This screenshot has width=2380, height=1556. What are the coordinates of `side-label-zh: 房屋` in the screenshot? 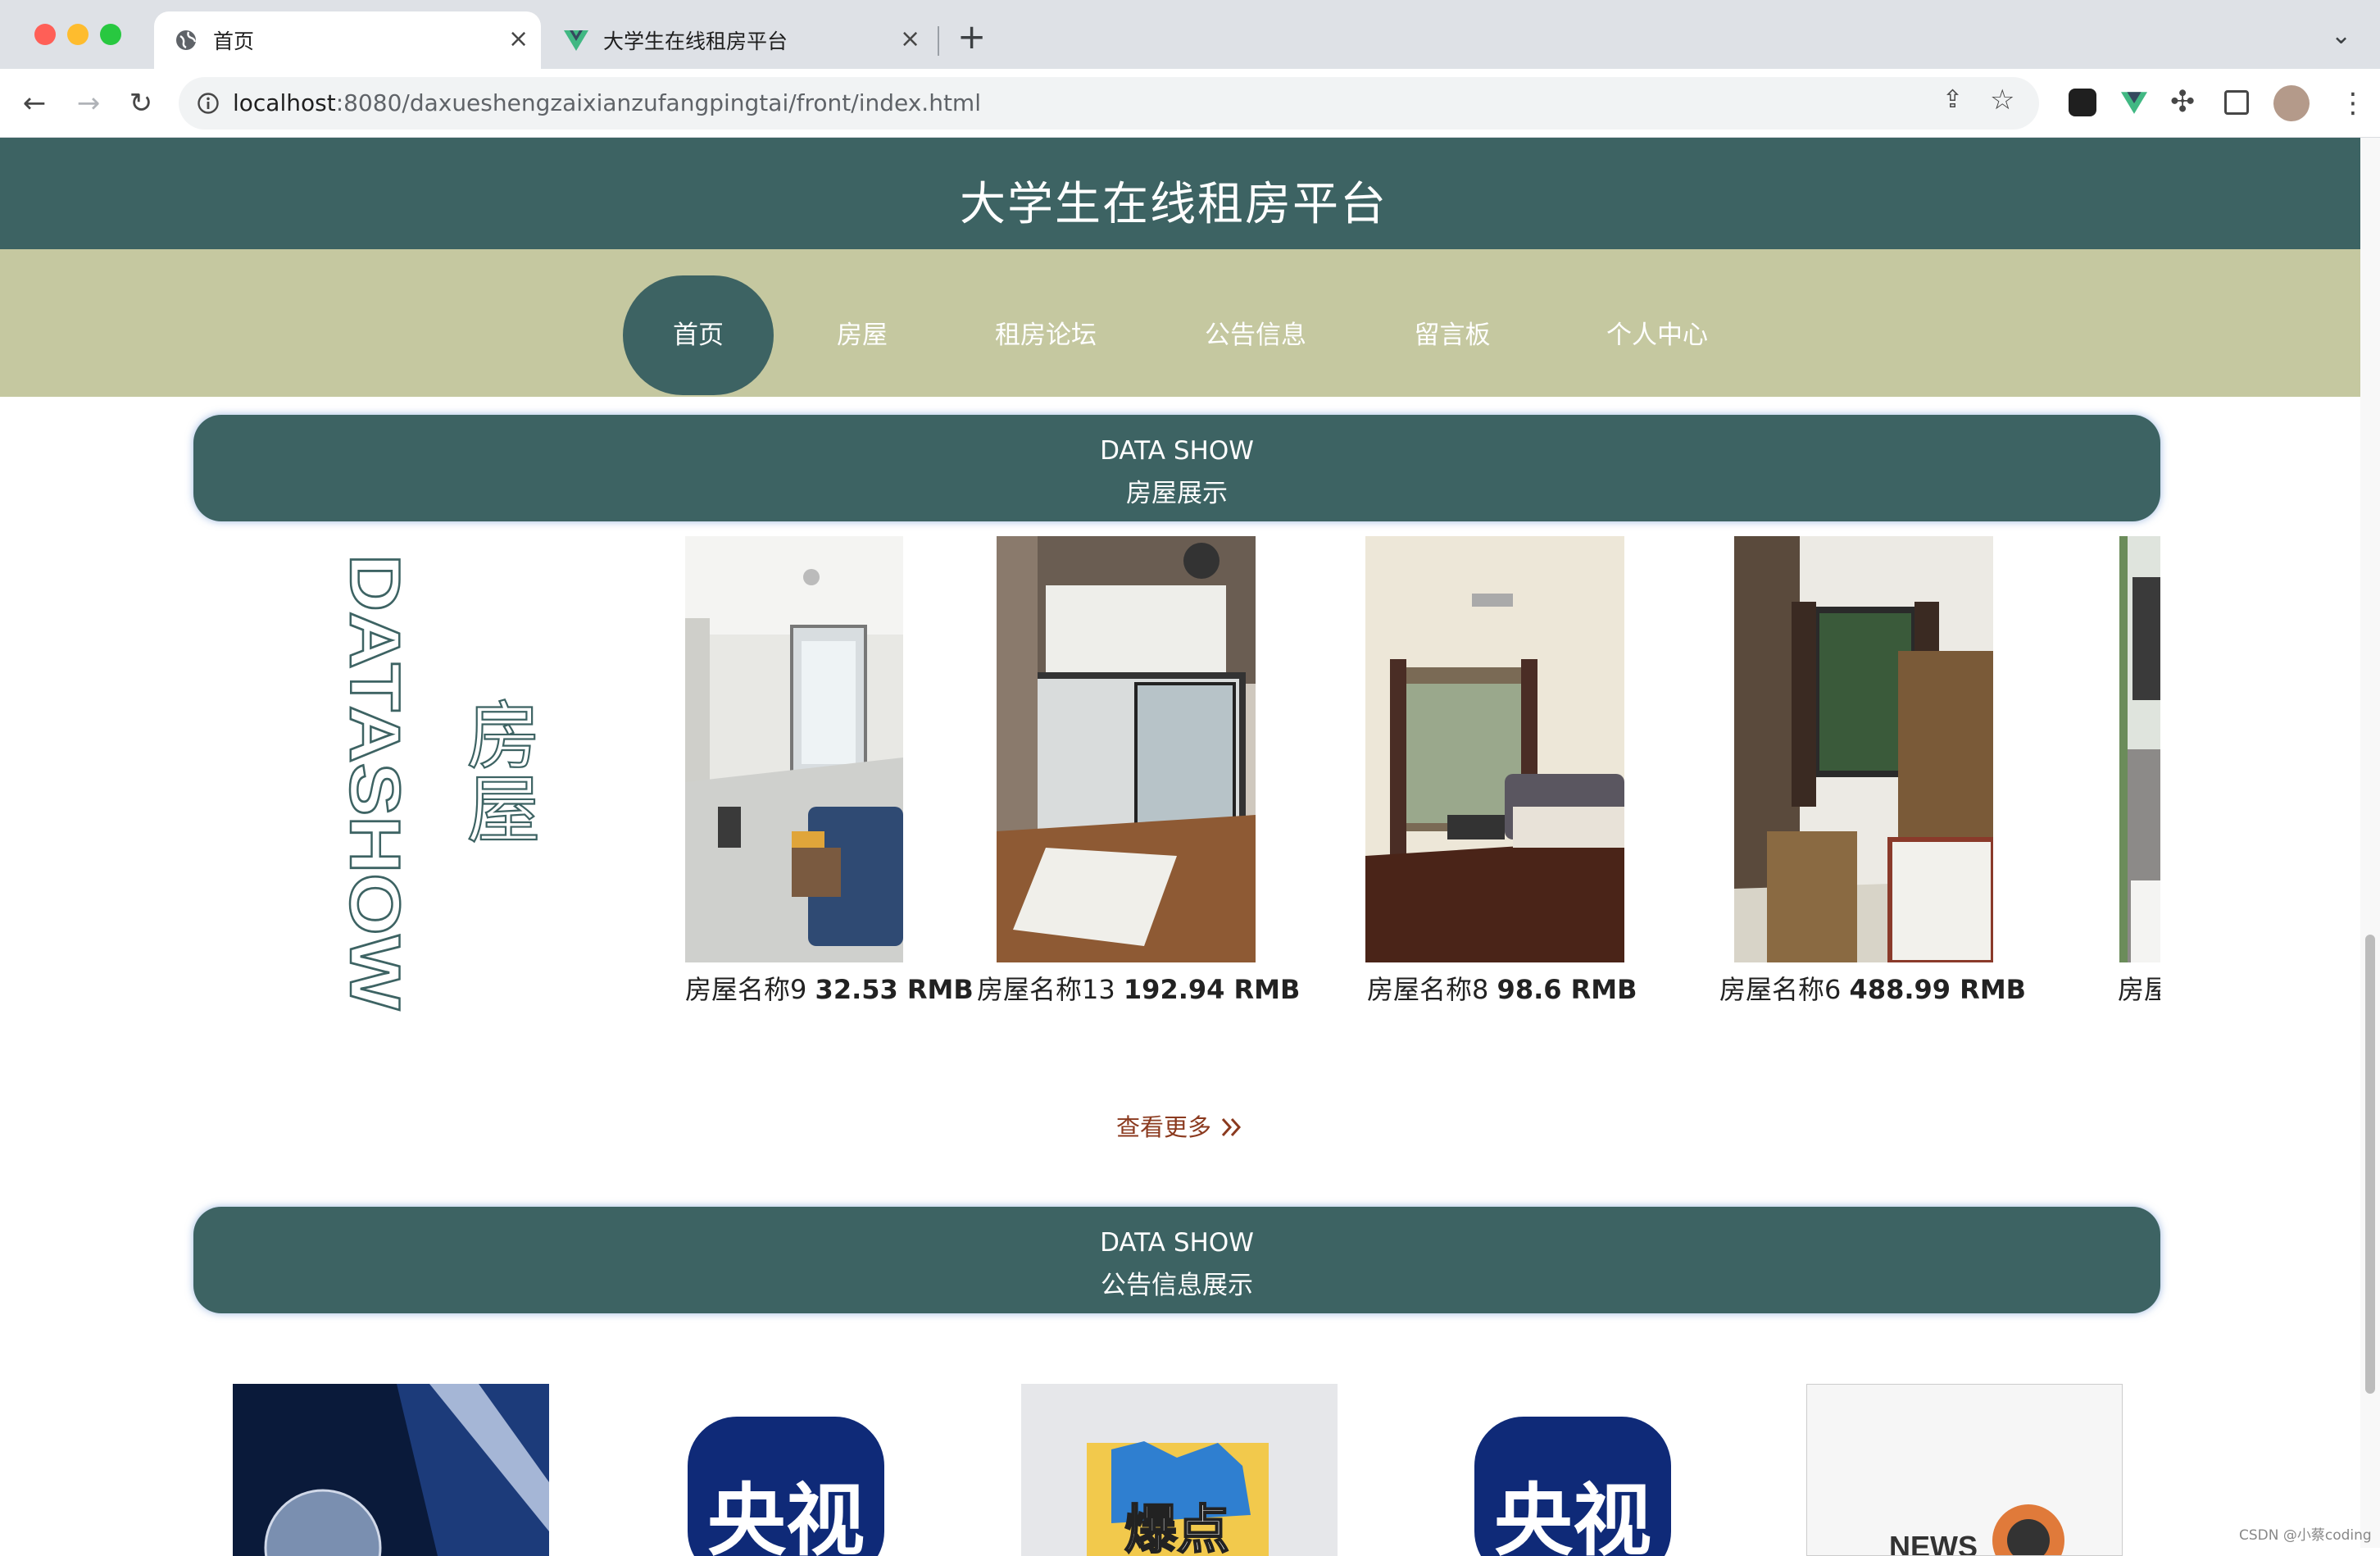 It's located at (497, 770).